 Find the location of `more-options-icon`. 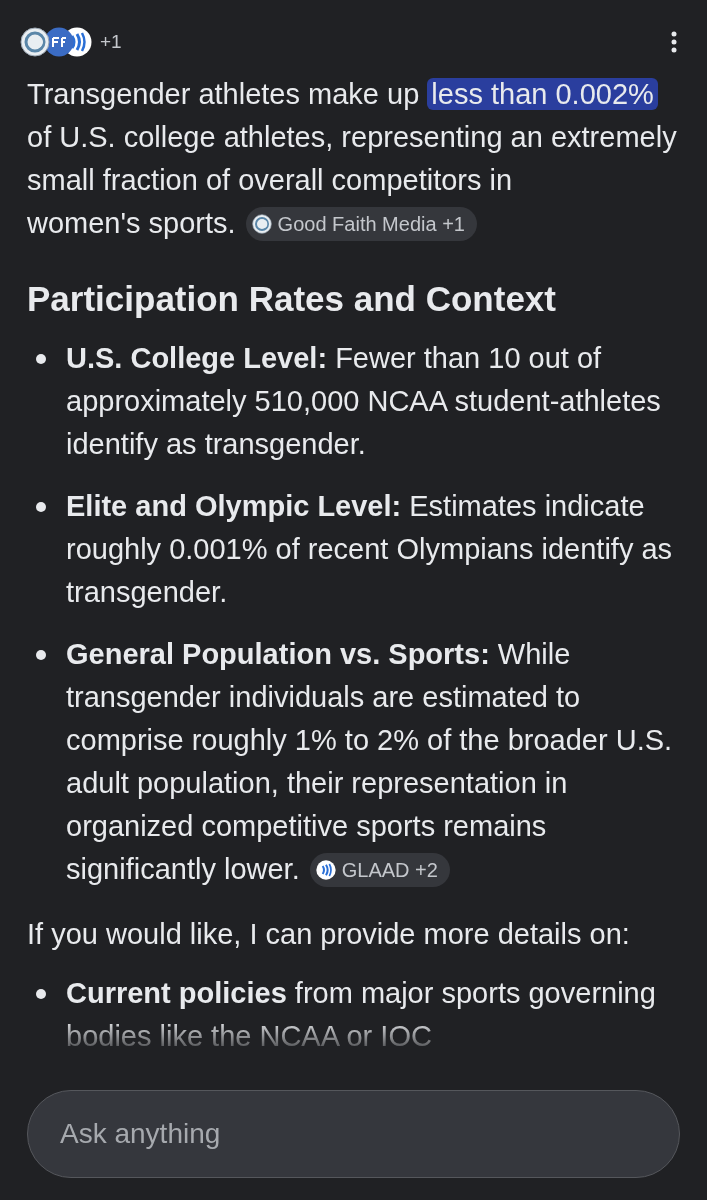

more-options-icon is located at coordinates (674, 42).